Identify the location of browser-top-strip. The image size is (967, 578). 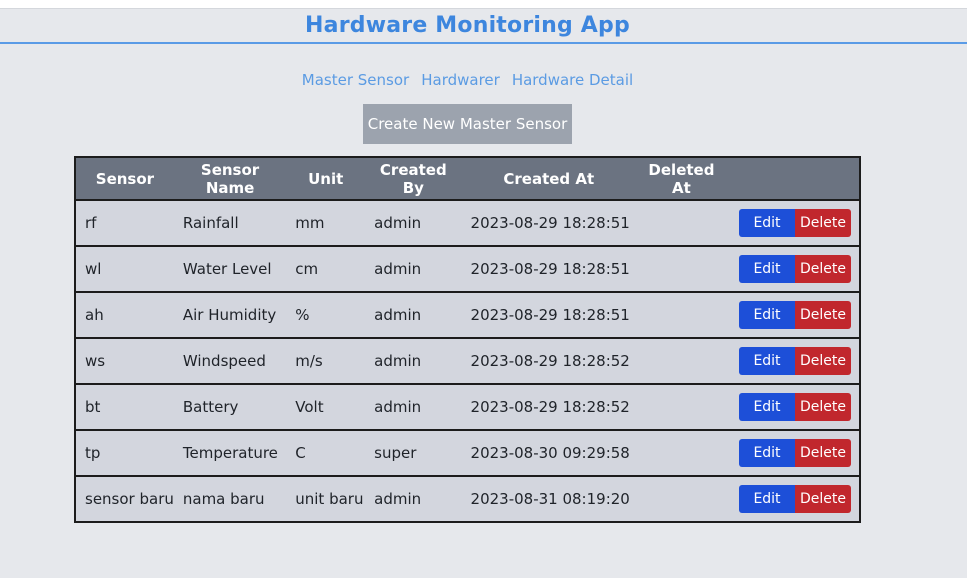
(483, 4).